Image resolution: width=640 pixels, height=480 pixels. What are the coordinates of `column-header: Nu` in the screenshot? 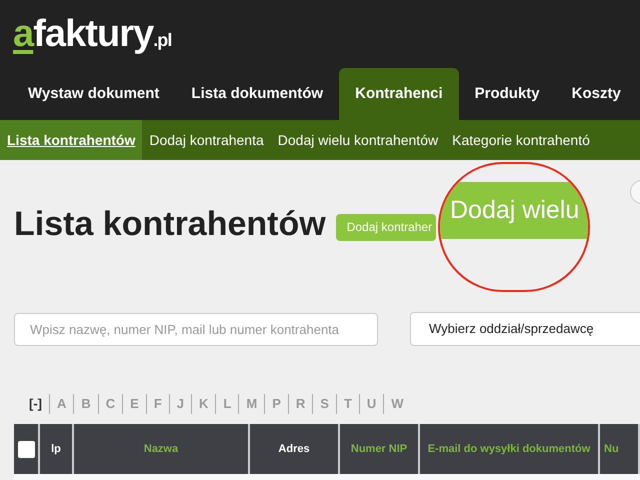 It's located at (611, 449).